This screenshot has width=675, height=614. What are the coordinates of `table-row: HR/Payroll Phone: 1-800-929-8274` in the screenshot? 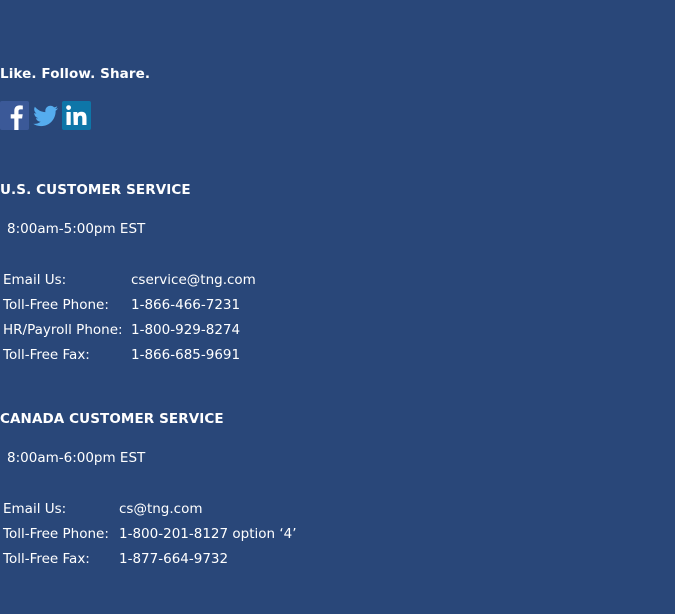 It's located at (128, 329).